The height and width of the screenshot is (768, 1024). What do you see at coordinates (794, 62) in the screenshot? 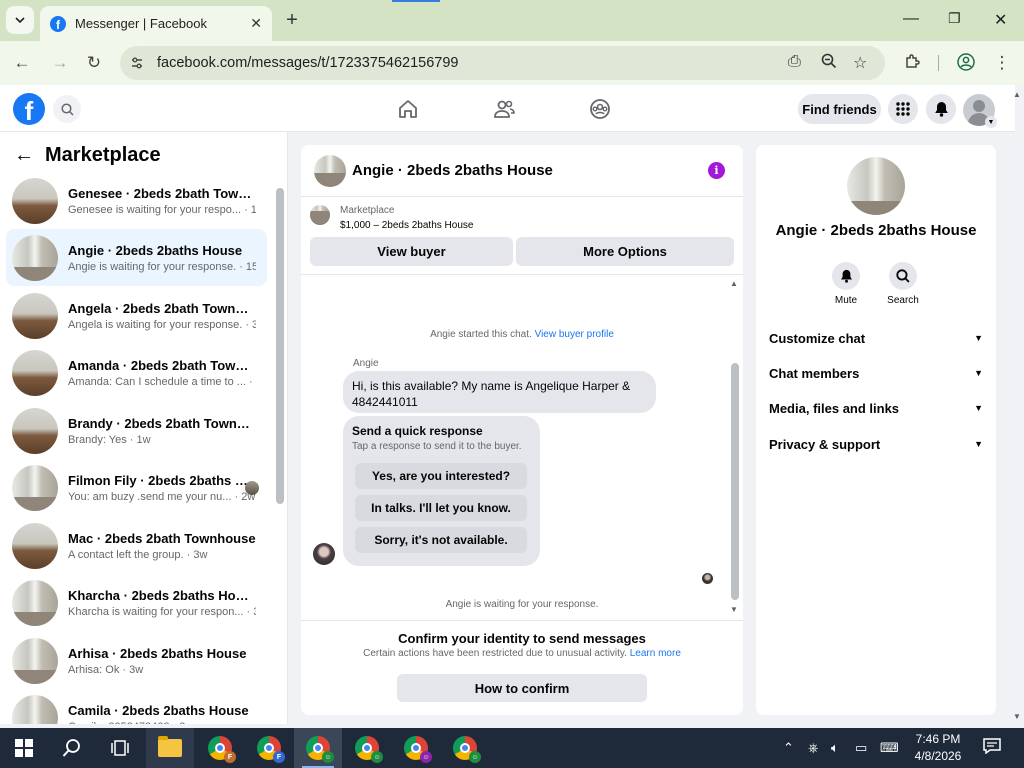
I see `install-app-icon: ⎙` at bounding box center [794, 62].